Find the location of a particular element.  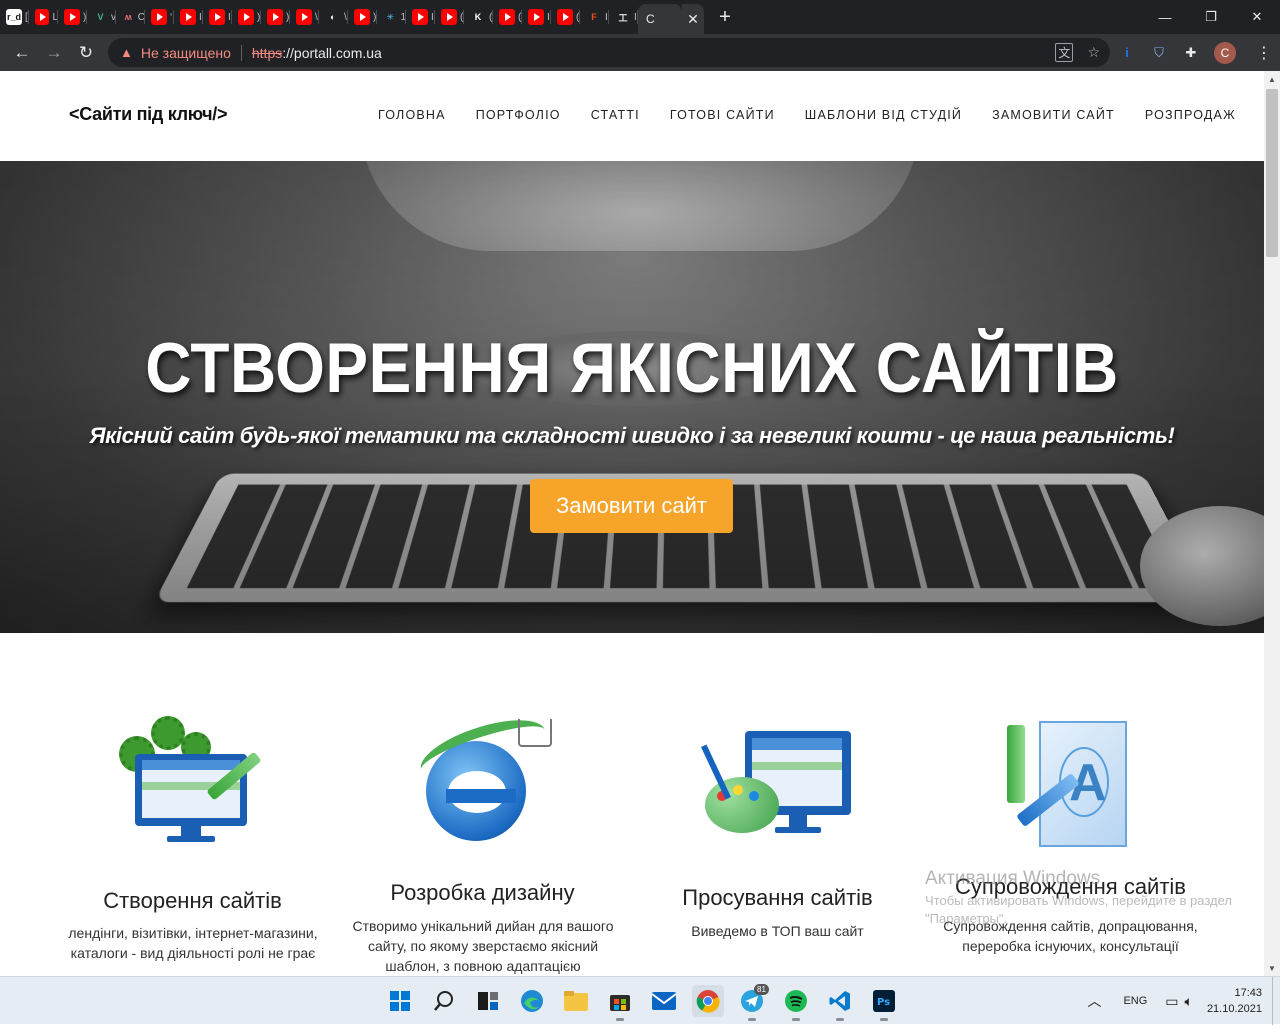

nav-sale: Розпродаж is located at coordinates (1190, 115).